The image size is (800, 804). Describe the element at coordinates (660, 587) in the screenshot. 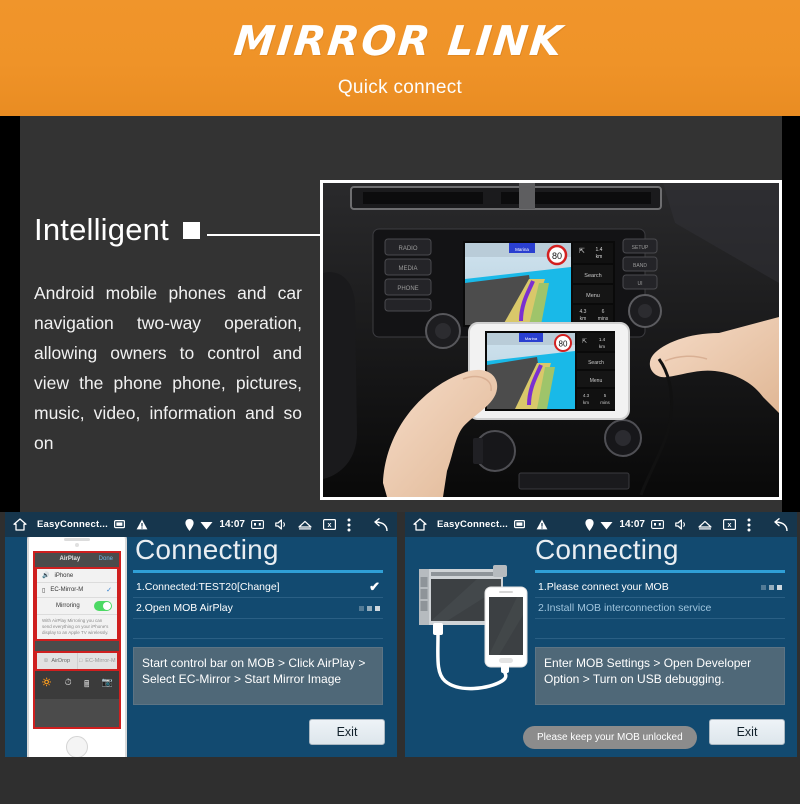

I see `step-item-1-right: 1.Please connect your MOB` at that location.